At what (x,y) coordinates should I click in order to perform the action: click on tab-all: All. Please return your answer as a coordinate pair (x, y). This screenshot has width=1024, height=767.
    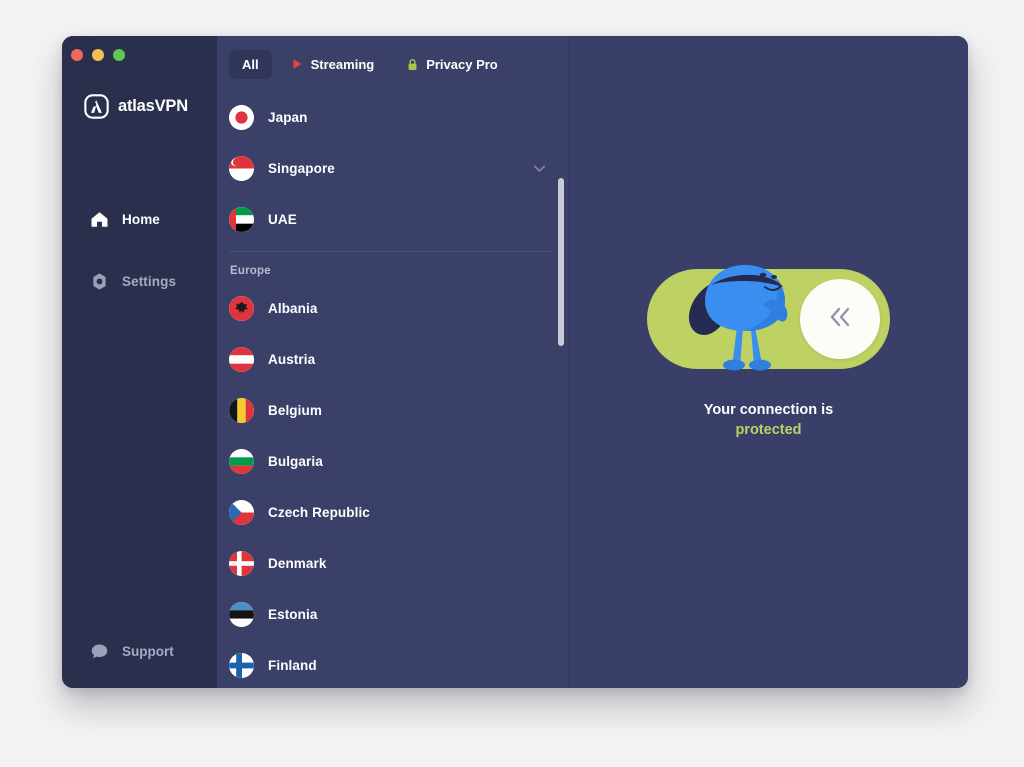
    Looking at the image, I should click on (250, 64).